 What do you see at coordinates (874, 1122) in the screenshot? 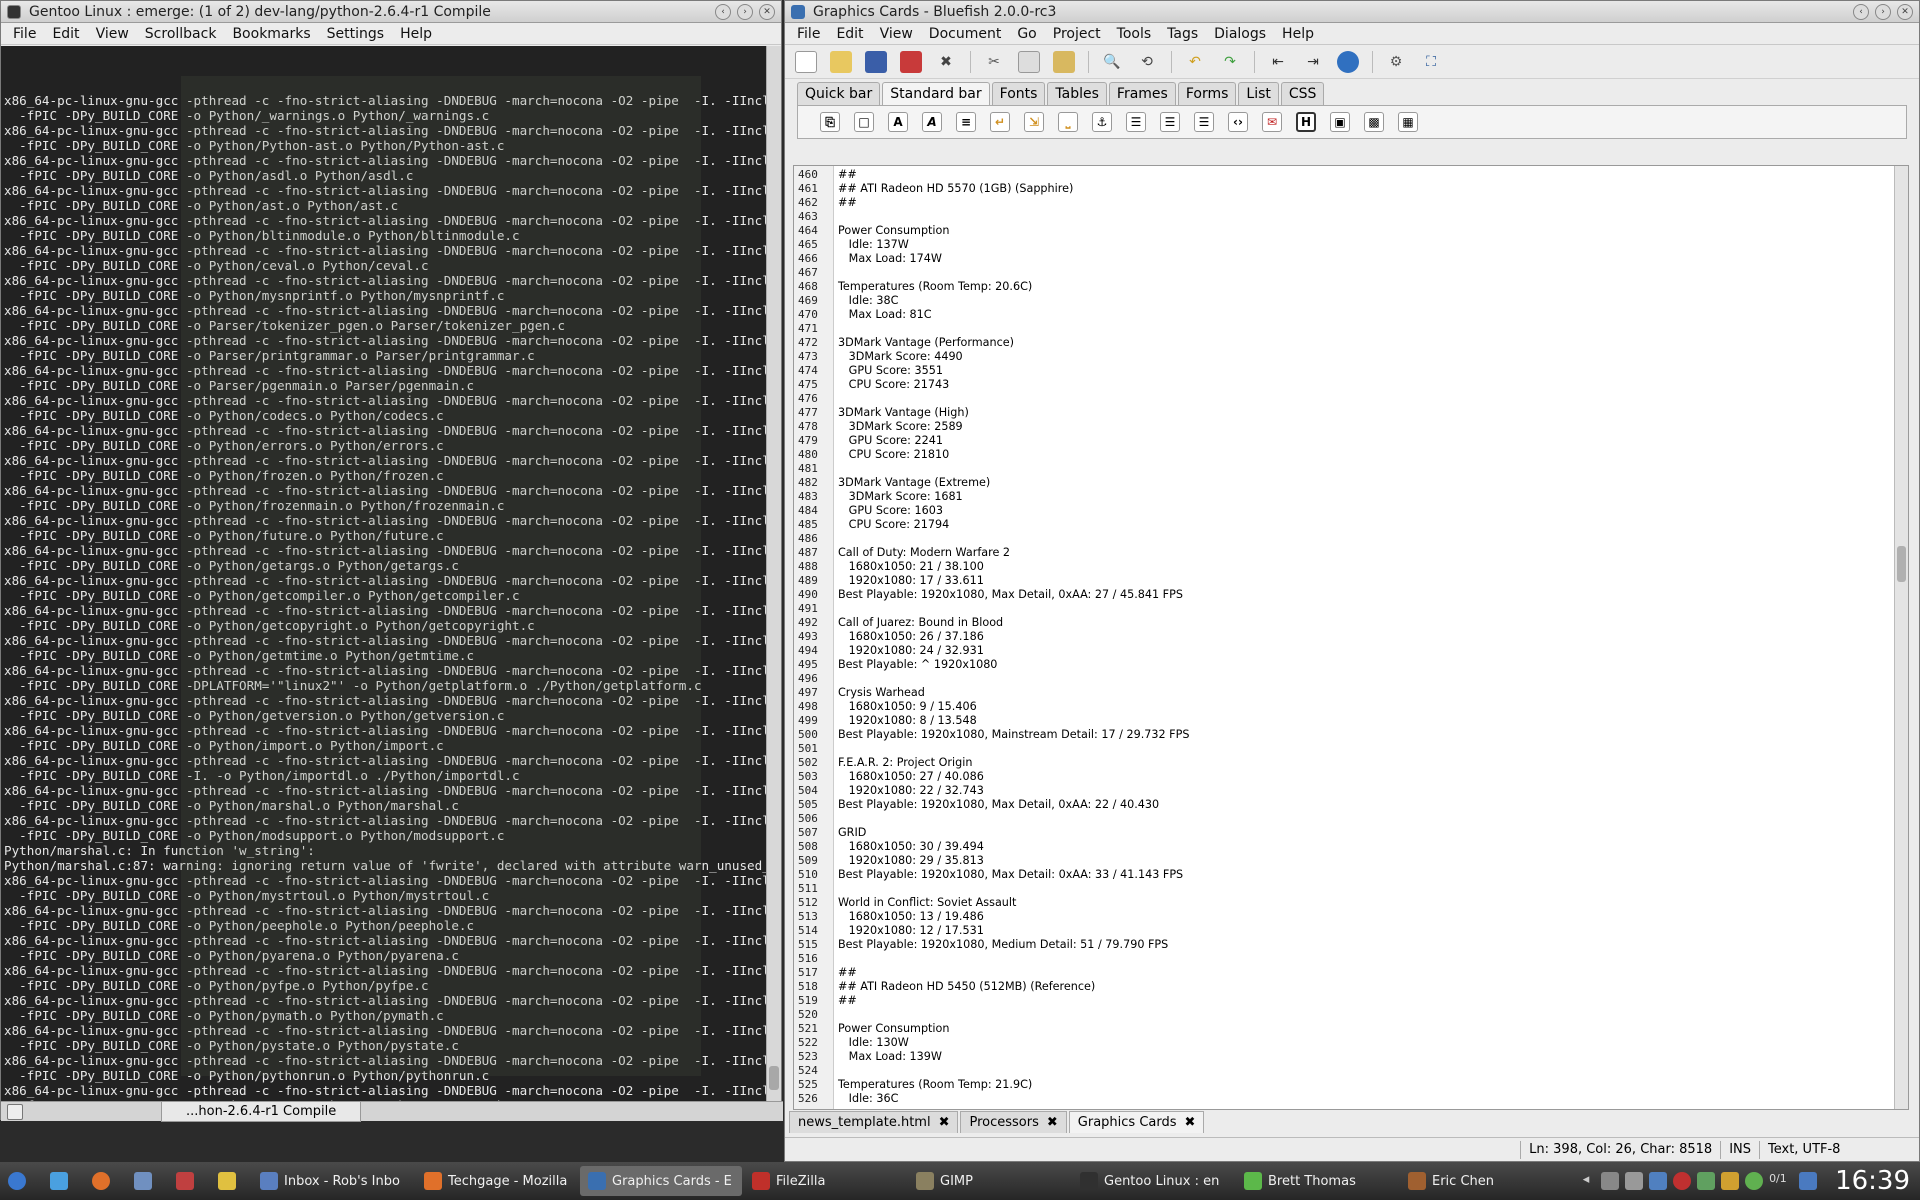
I see `document-tab: news_template.html ✖` at bounding box center [874, 1122].